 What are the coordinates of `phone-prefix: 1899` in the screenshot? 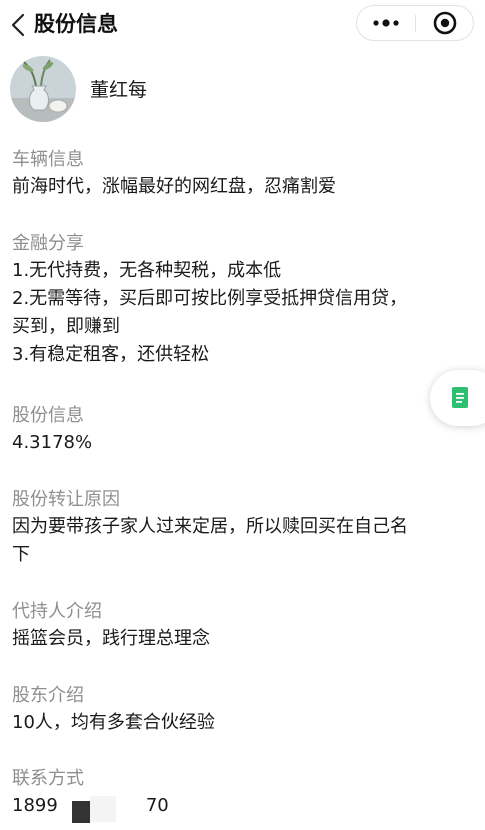 It's located at (35, 805).